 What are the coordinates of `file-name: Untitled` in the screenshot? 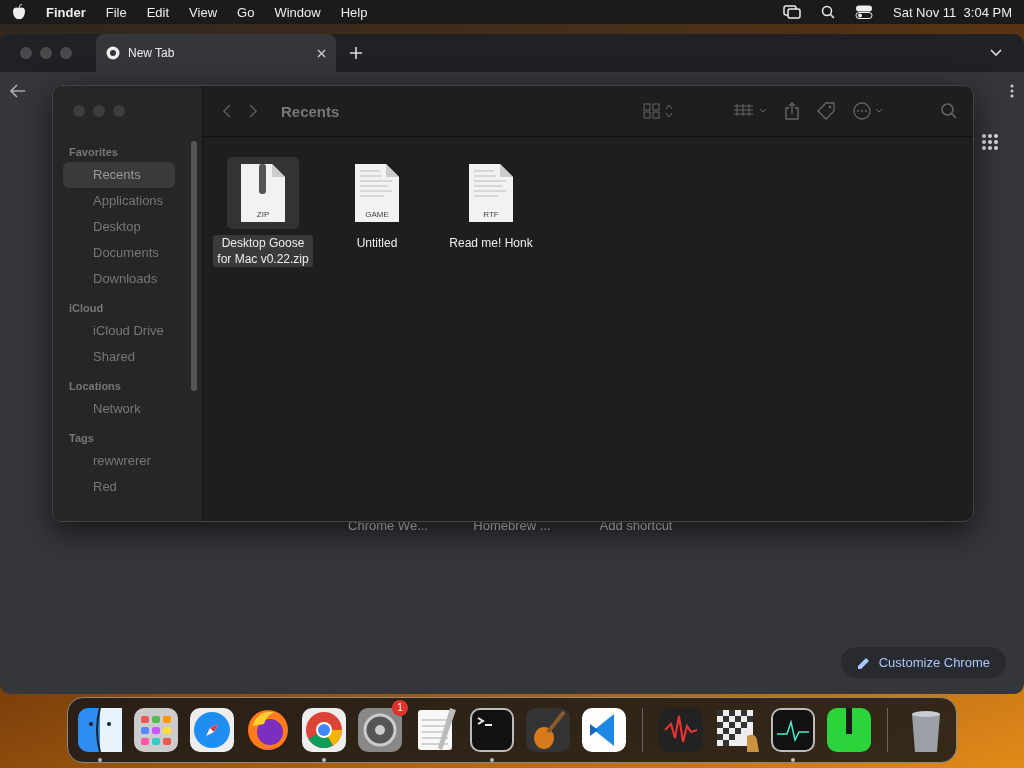 It's located at (377, 243).